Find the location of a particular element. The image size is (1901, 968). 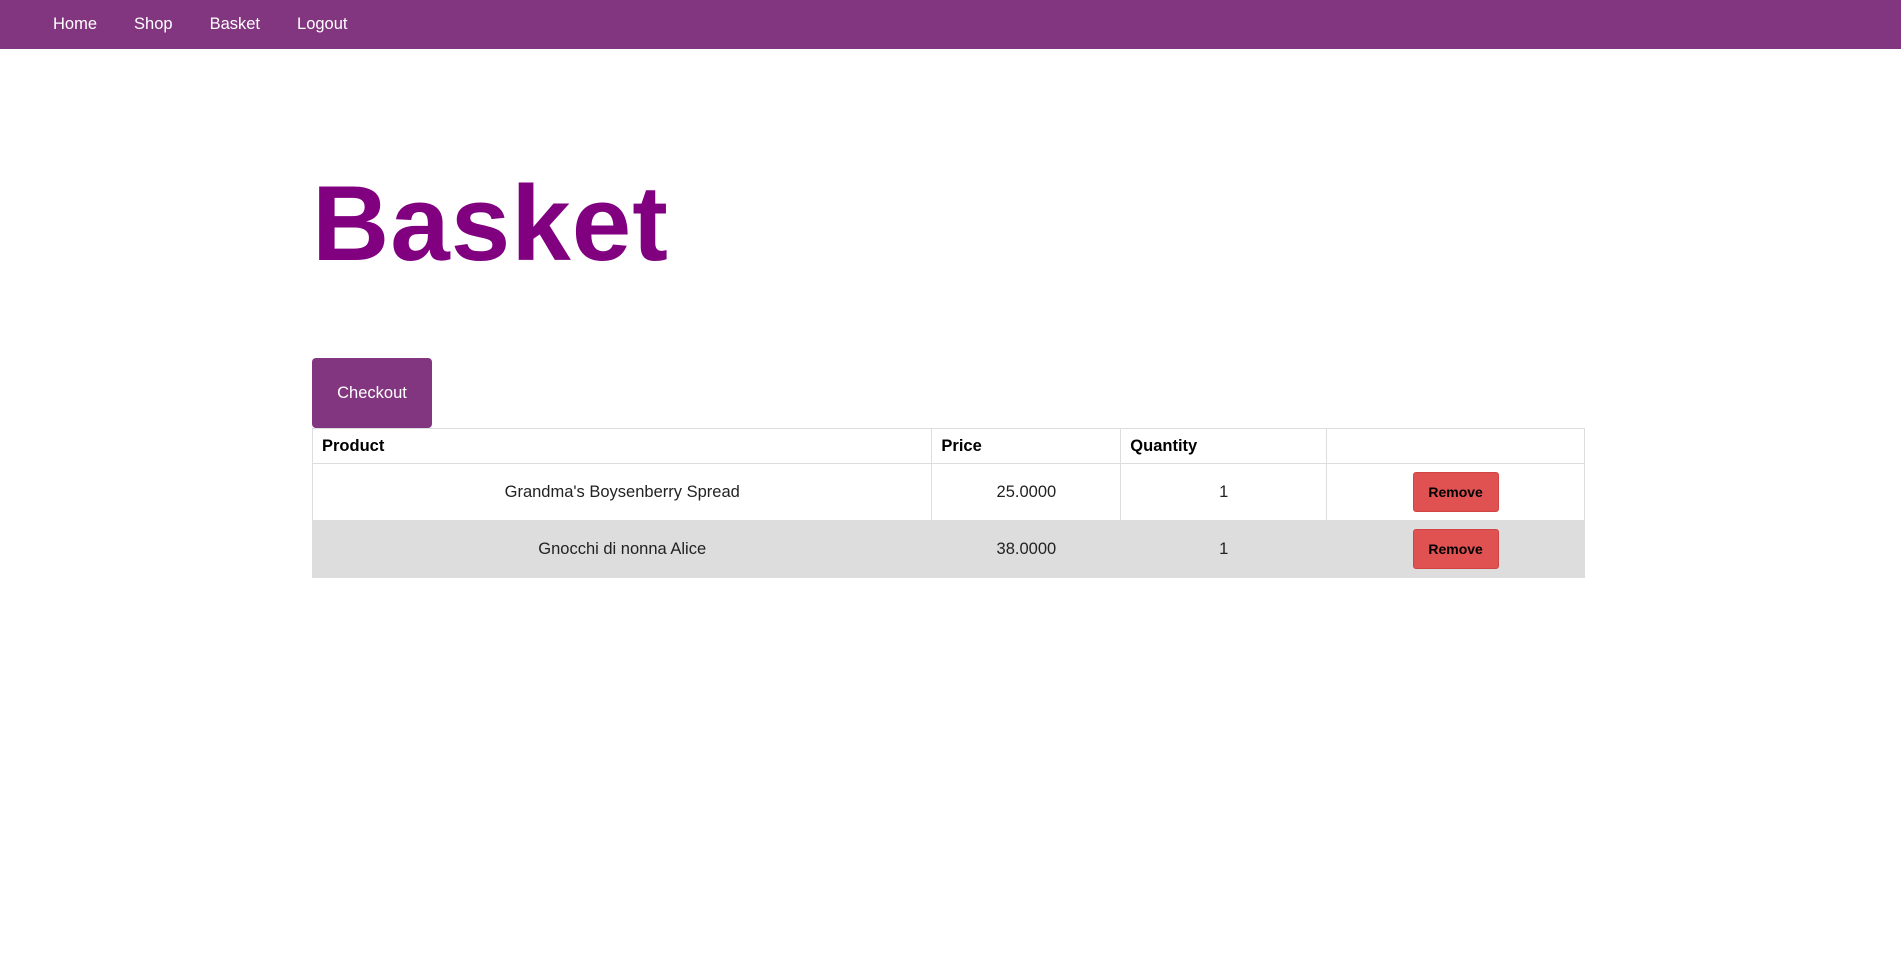

header-product: Product is located at coordinates (622, 446).